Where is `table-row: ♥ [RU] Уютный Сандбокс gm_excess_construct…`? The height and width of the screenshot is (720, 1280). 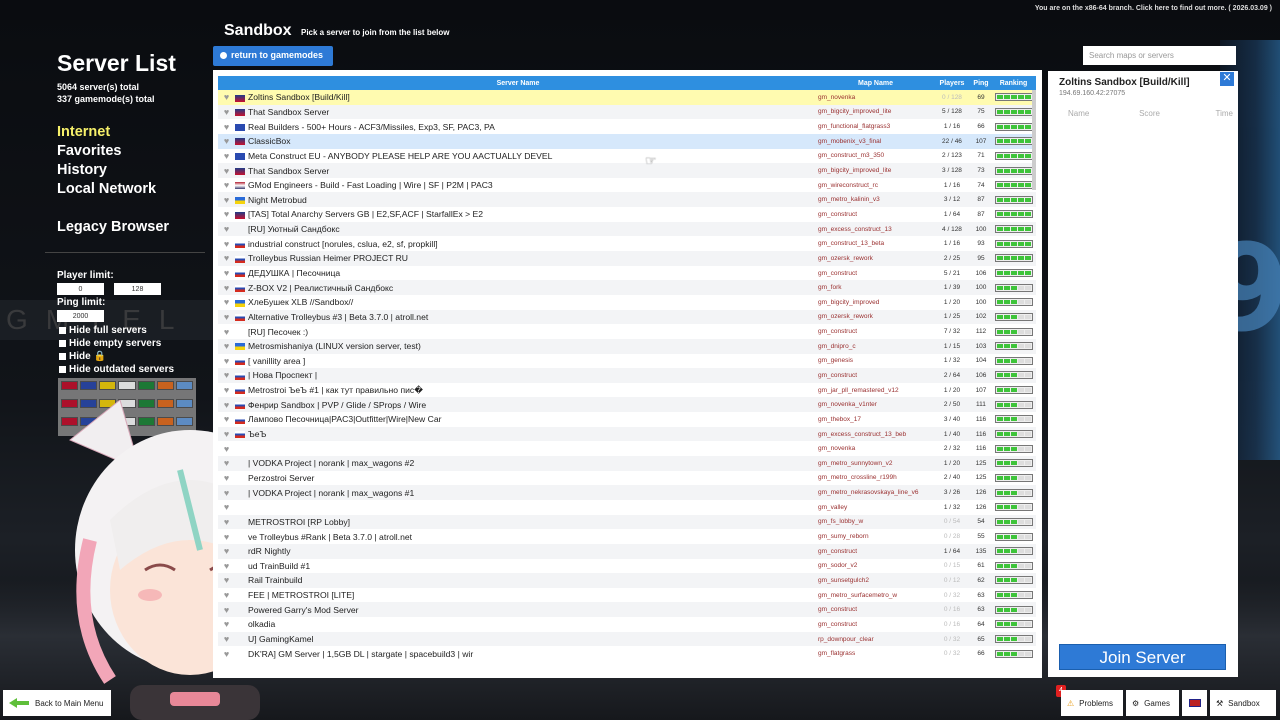
table-row: ♥ [RU] Уютный Сандбокс gm_excess_construct… is located at coordinates (627, 229).